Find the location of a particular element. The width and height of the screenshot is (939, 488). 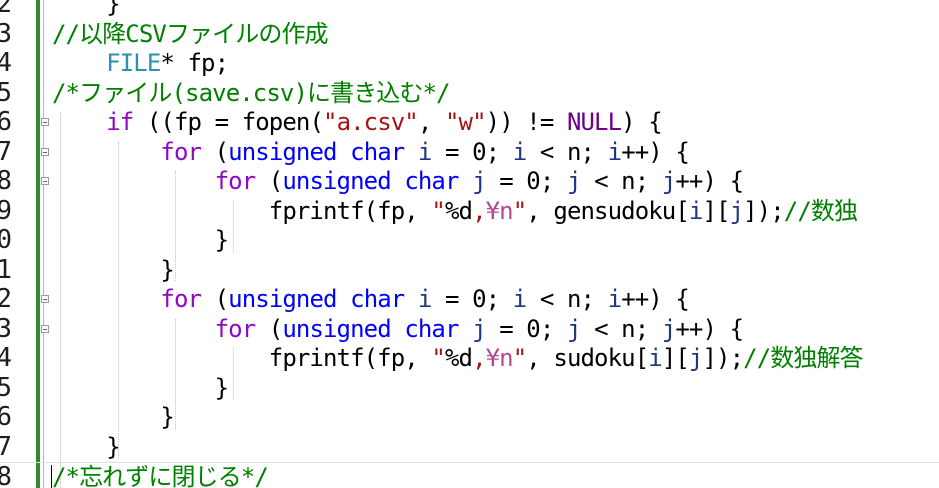

code-text: //以降CSVファイルの作成 is located at coordinates (190, 34).